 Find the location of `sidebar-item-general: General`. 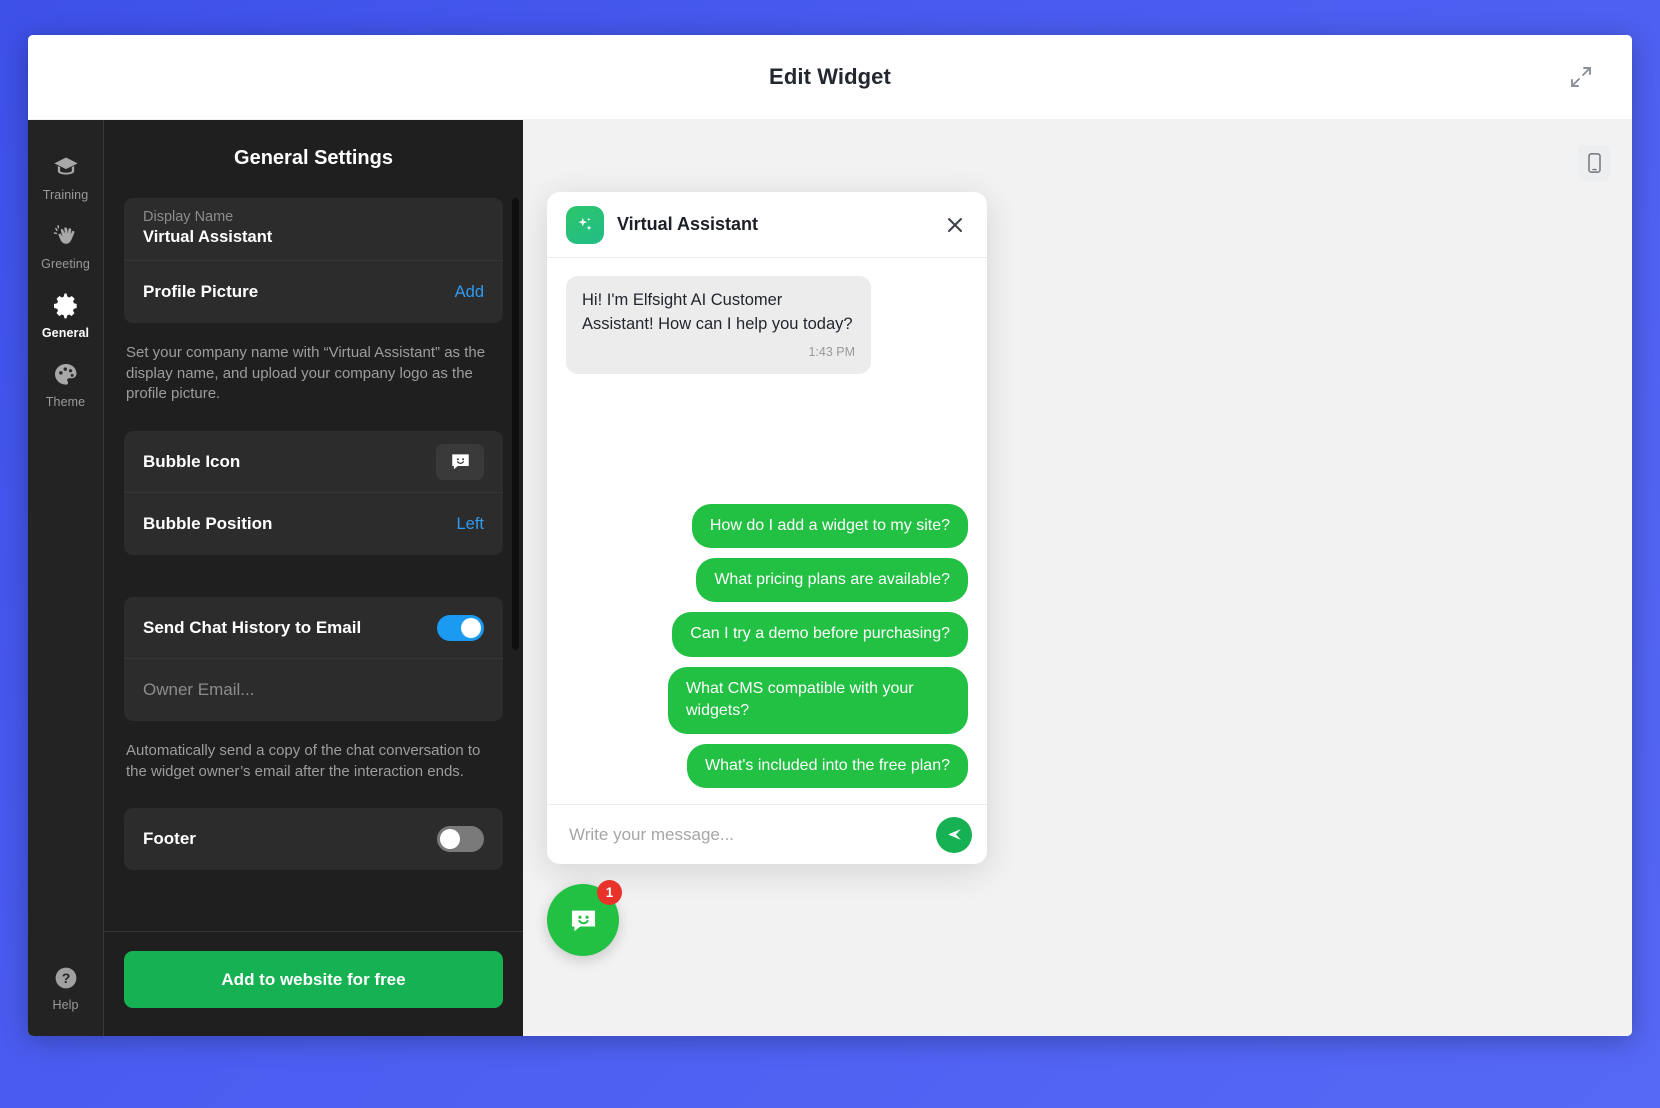

sidebar-item-general: General is located at coordinates (65, 314).